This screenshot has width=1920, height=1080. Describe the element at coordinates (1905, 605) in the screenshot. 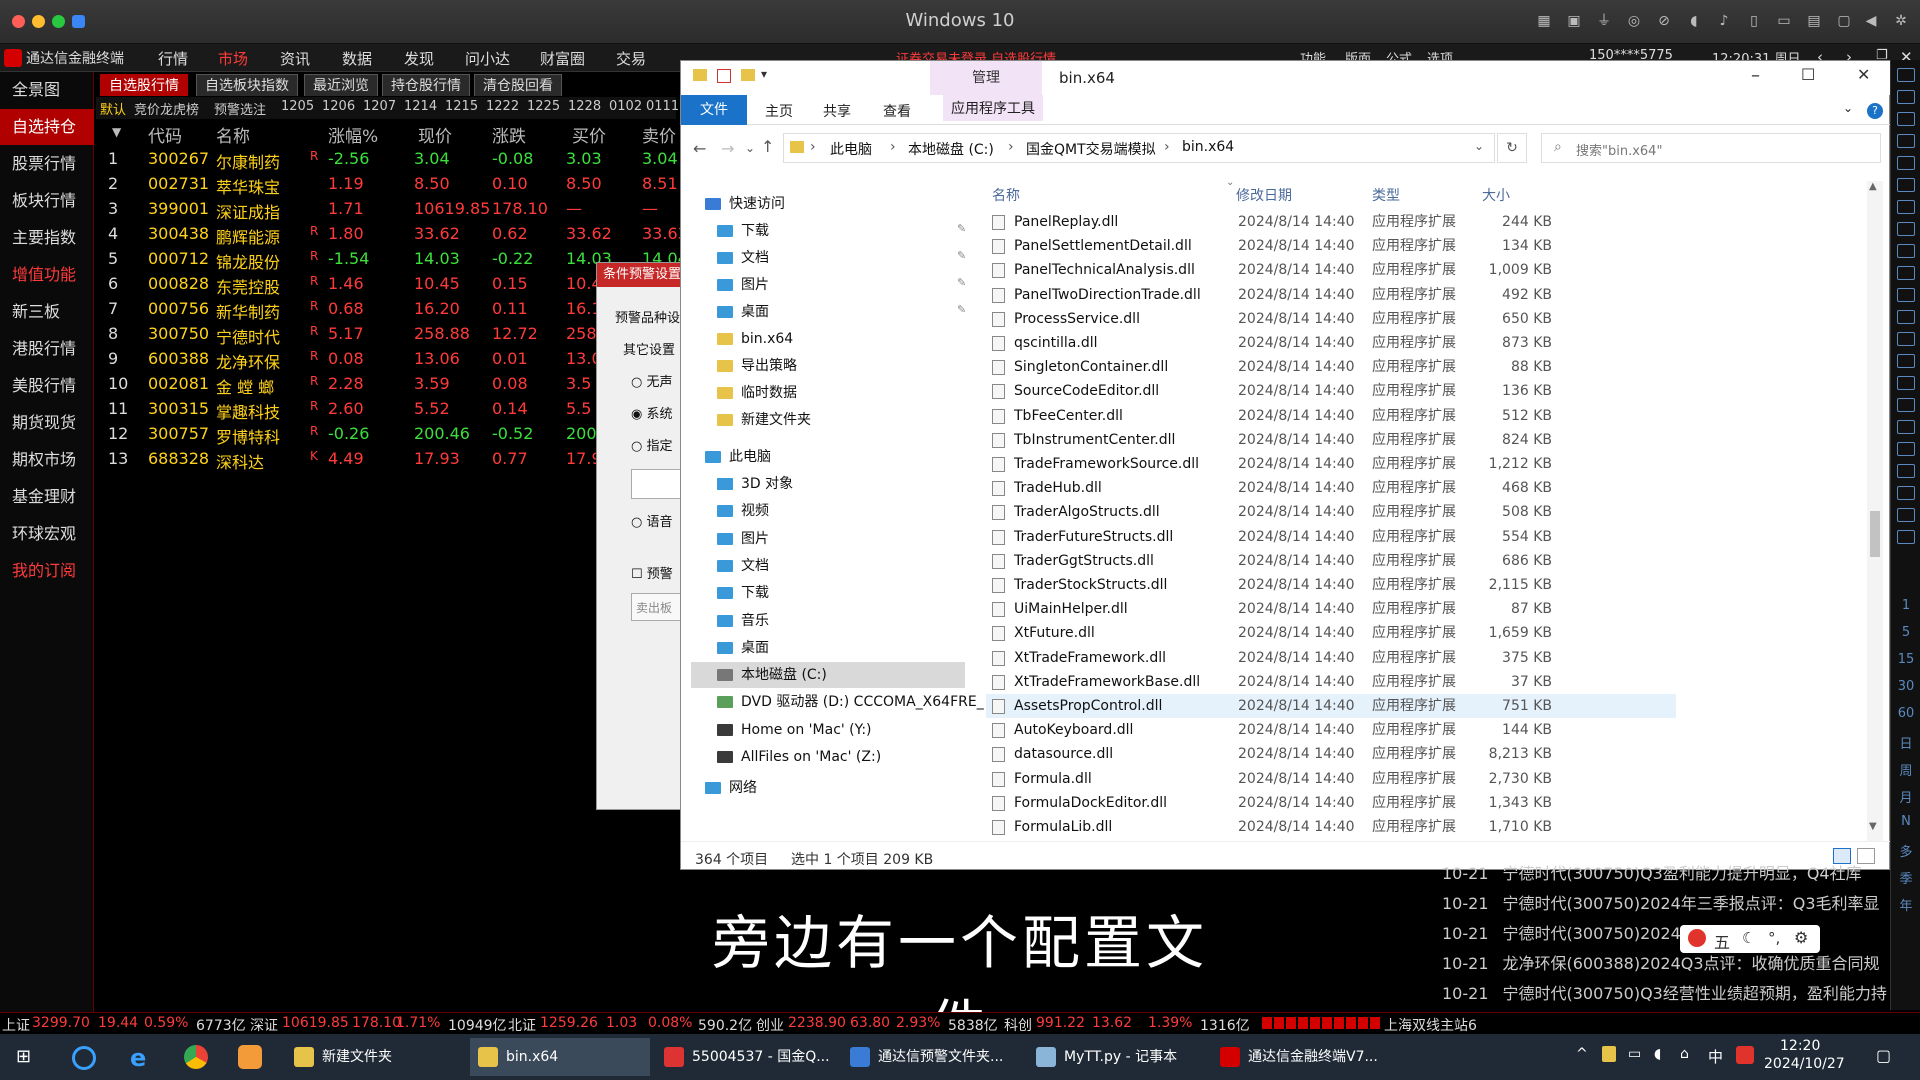

I see `period-button: 1` at that location.